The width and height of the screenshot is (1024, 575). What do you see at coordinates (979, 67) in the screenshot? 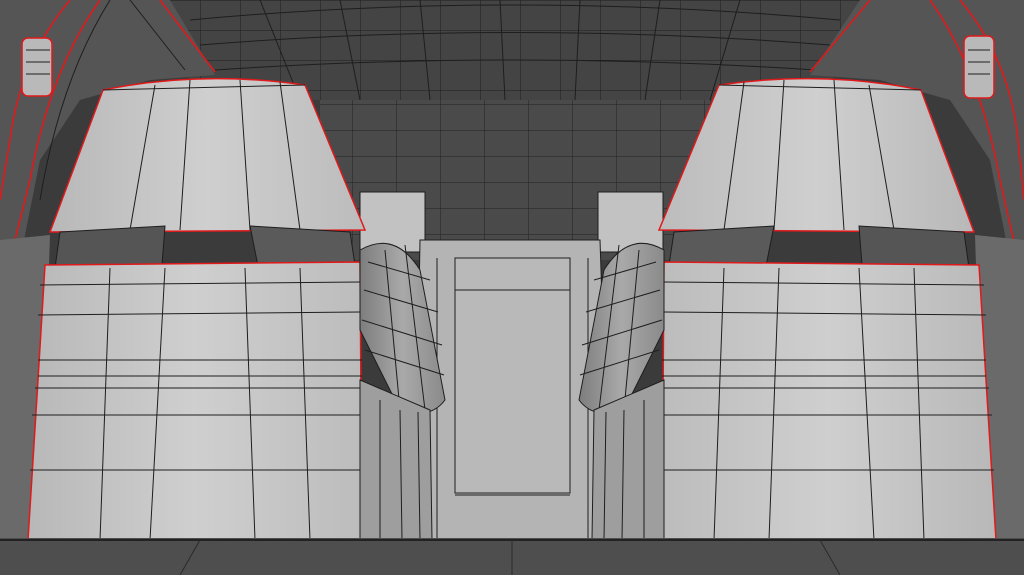
I see `right-seatbelt-anchor` at bounding box center [979, 67].